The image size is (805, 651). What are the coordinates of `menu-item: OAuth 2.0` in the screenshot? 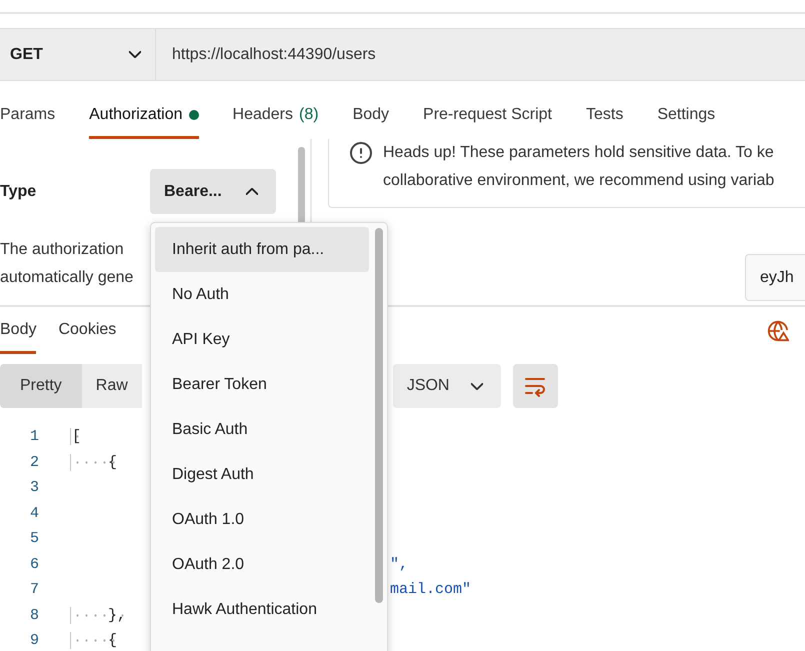 It's located at (262, 564).